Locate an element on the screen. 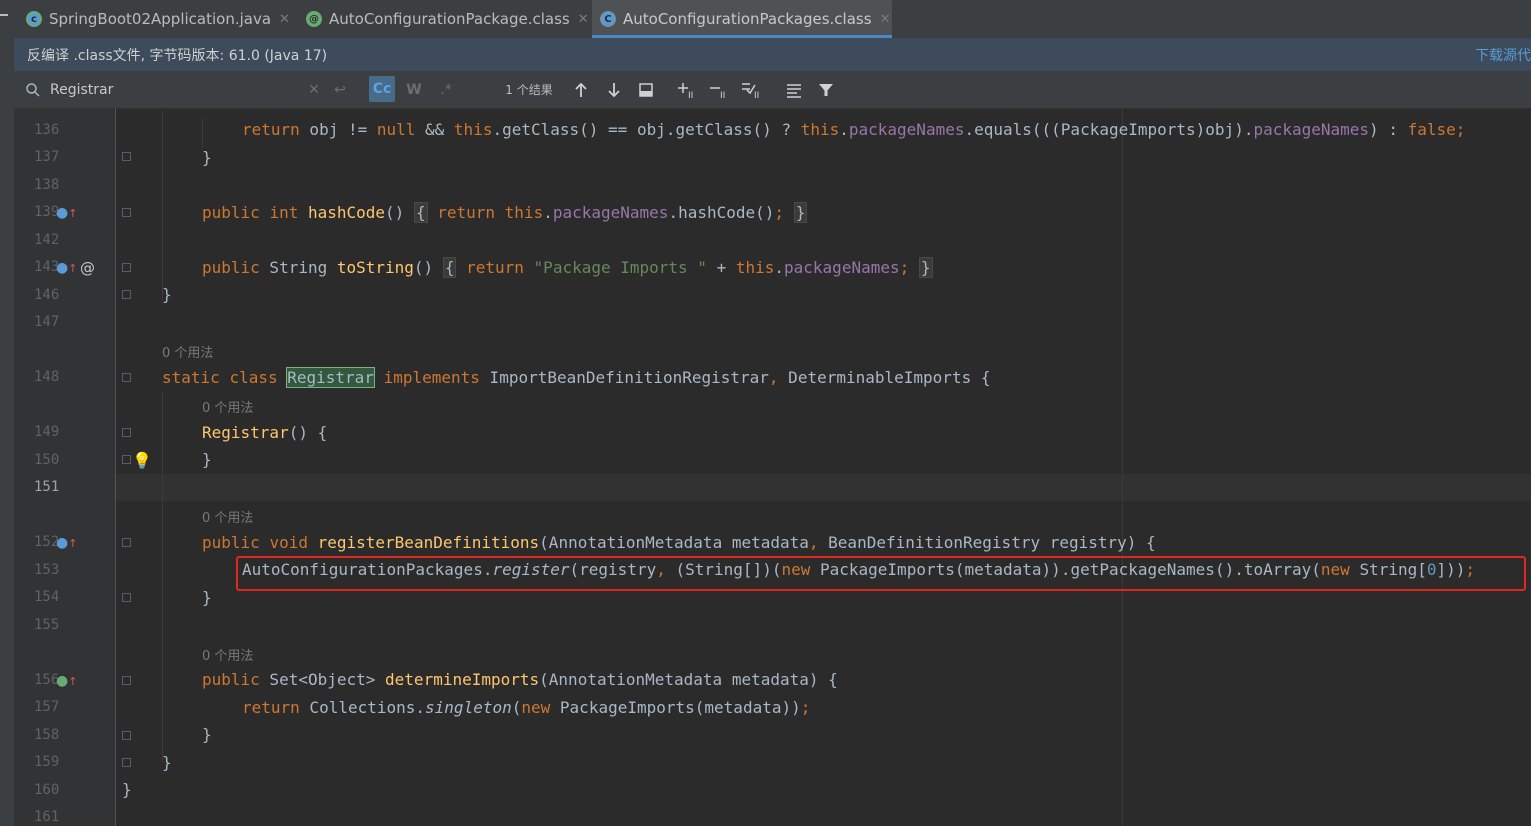 This screenshot has height=826, width=1531. line-number: 148 is located at coordinates (47, 377).